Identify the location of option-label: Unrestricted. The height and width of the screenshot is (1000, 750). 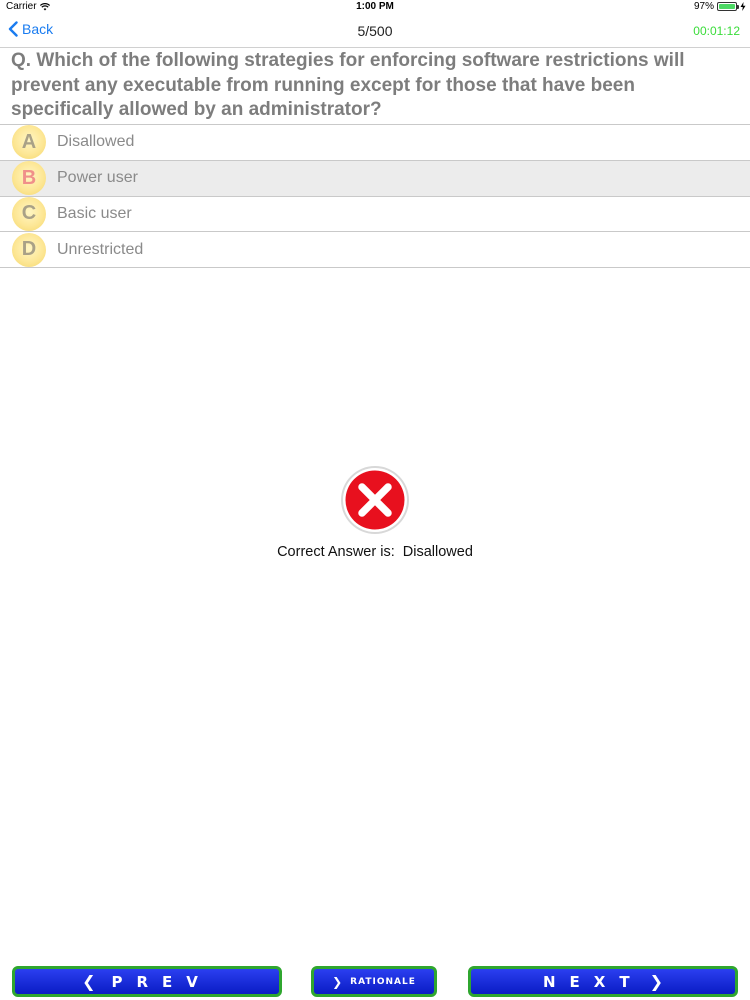
(100, 249).